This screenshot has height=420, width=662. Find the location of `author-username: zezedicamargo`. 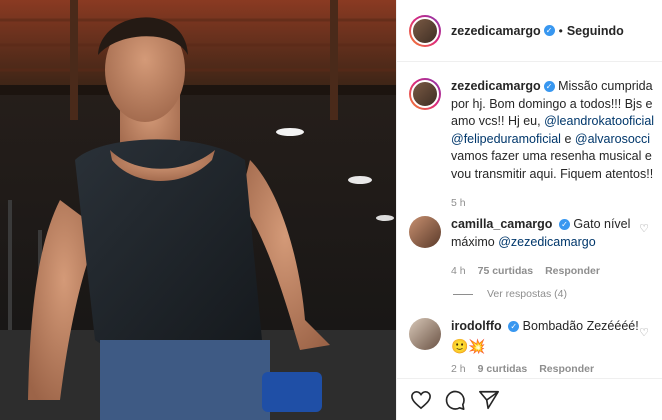

author-username: zezedicamargo is located at coordinates (496, 31).